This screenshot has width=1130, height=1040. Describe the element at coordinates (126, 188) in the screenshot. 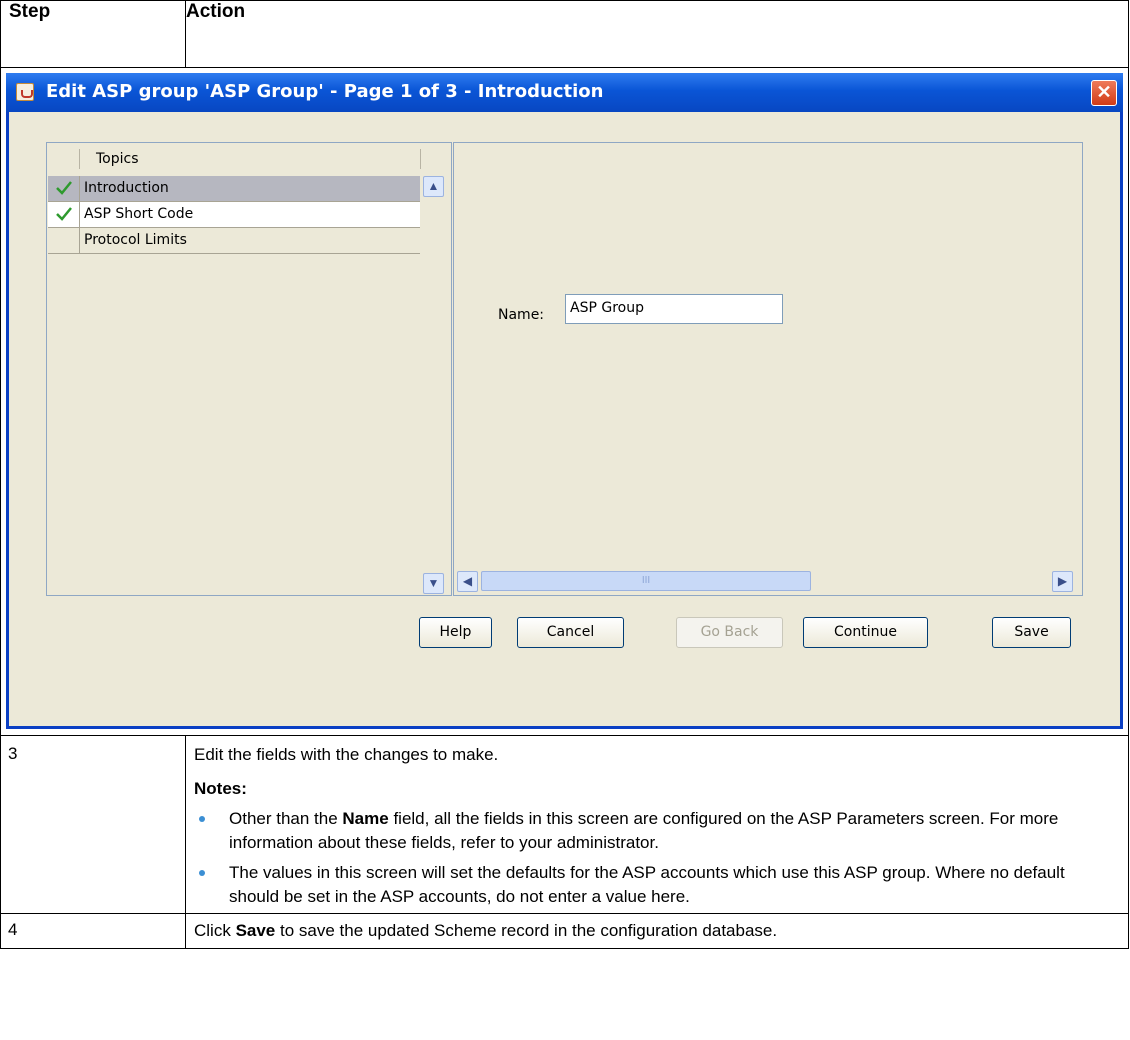

I see `topic-label: Introduction` at that location.